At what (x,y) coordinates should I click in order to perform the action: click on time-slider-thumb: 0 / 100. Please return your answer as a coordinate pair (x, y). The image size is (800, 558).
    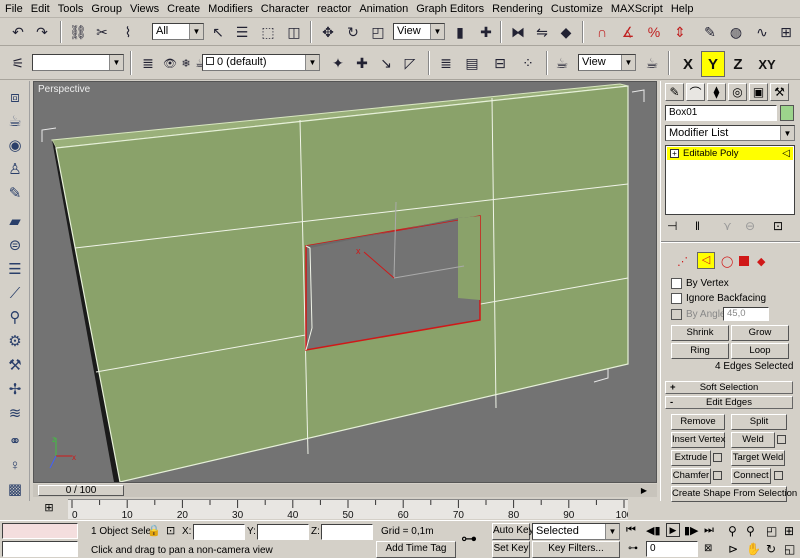
    Looking at the image, I should click on (81, 490).